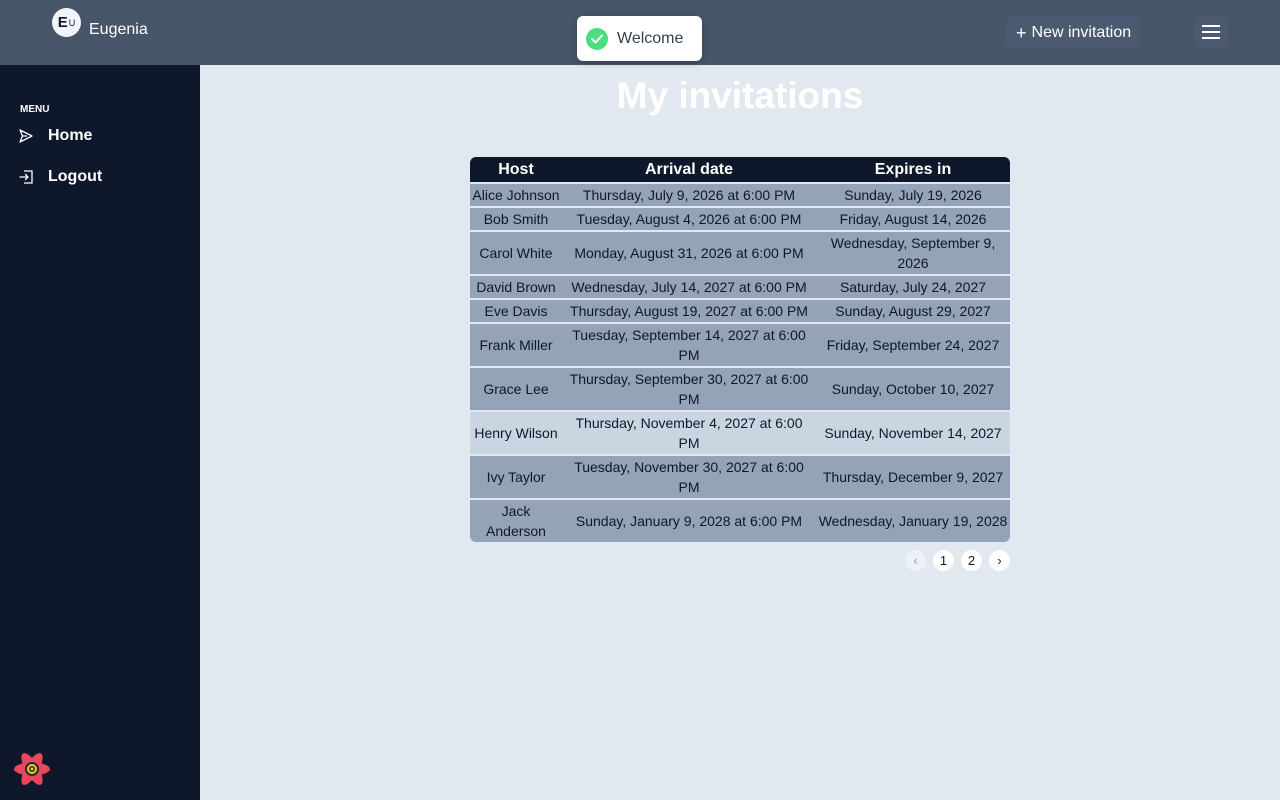 The width and height of the screenshot is (1280, 800). What do you see at coordinates (689, 476) in the screenshot?
I see `arrival-date-cell: Tuesday, November 30, 2027 at 6:00 PM` at bounding box center [689, 476].